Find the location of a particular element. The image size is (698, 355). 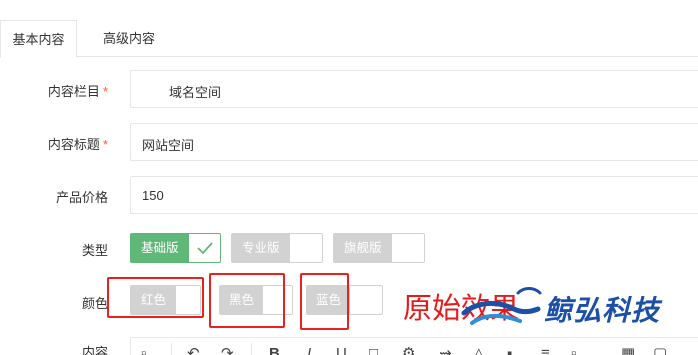

type-option-pro-label: 专业版 is located at coordinates (261, 248).